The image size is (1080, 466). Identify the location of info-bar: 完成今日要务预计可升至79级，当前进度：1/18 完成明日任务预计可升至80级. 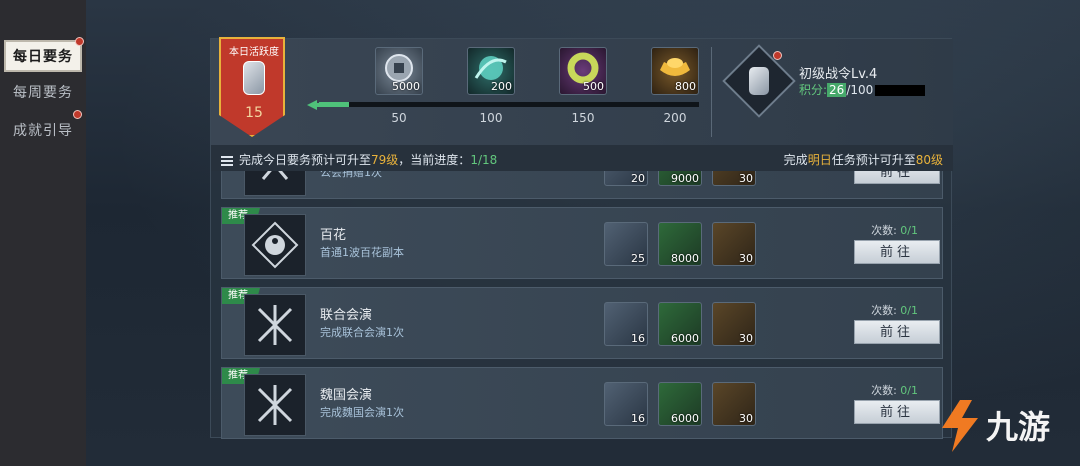
(582, 158).